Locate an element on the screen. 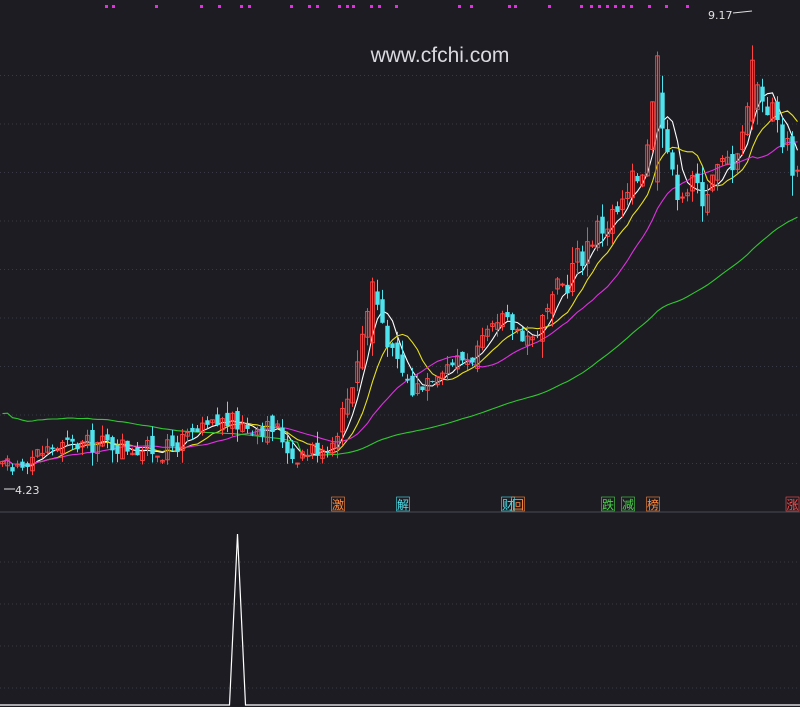 Image resolution: width=800 pixels, height=707 pixels. event-tag-text: 榜 is located at coordinates (653, 504).